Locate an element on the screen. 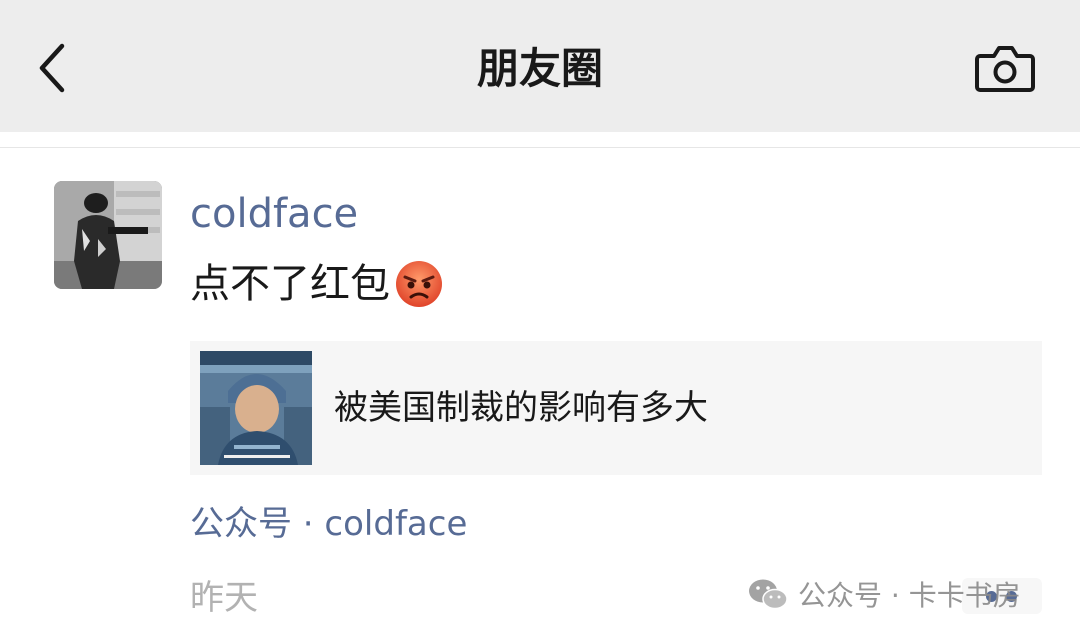 The height and width of the screenshot is (635, 1080). chevron-left-icon is located at coordinates (52, 68).